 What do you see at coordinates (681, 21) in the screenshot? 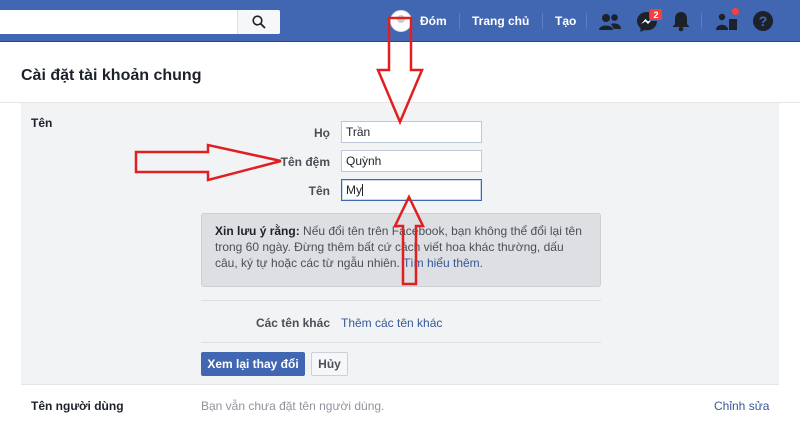
I see `notifications-bell-icon` at bounding box center [681, 21].